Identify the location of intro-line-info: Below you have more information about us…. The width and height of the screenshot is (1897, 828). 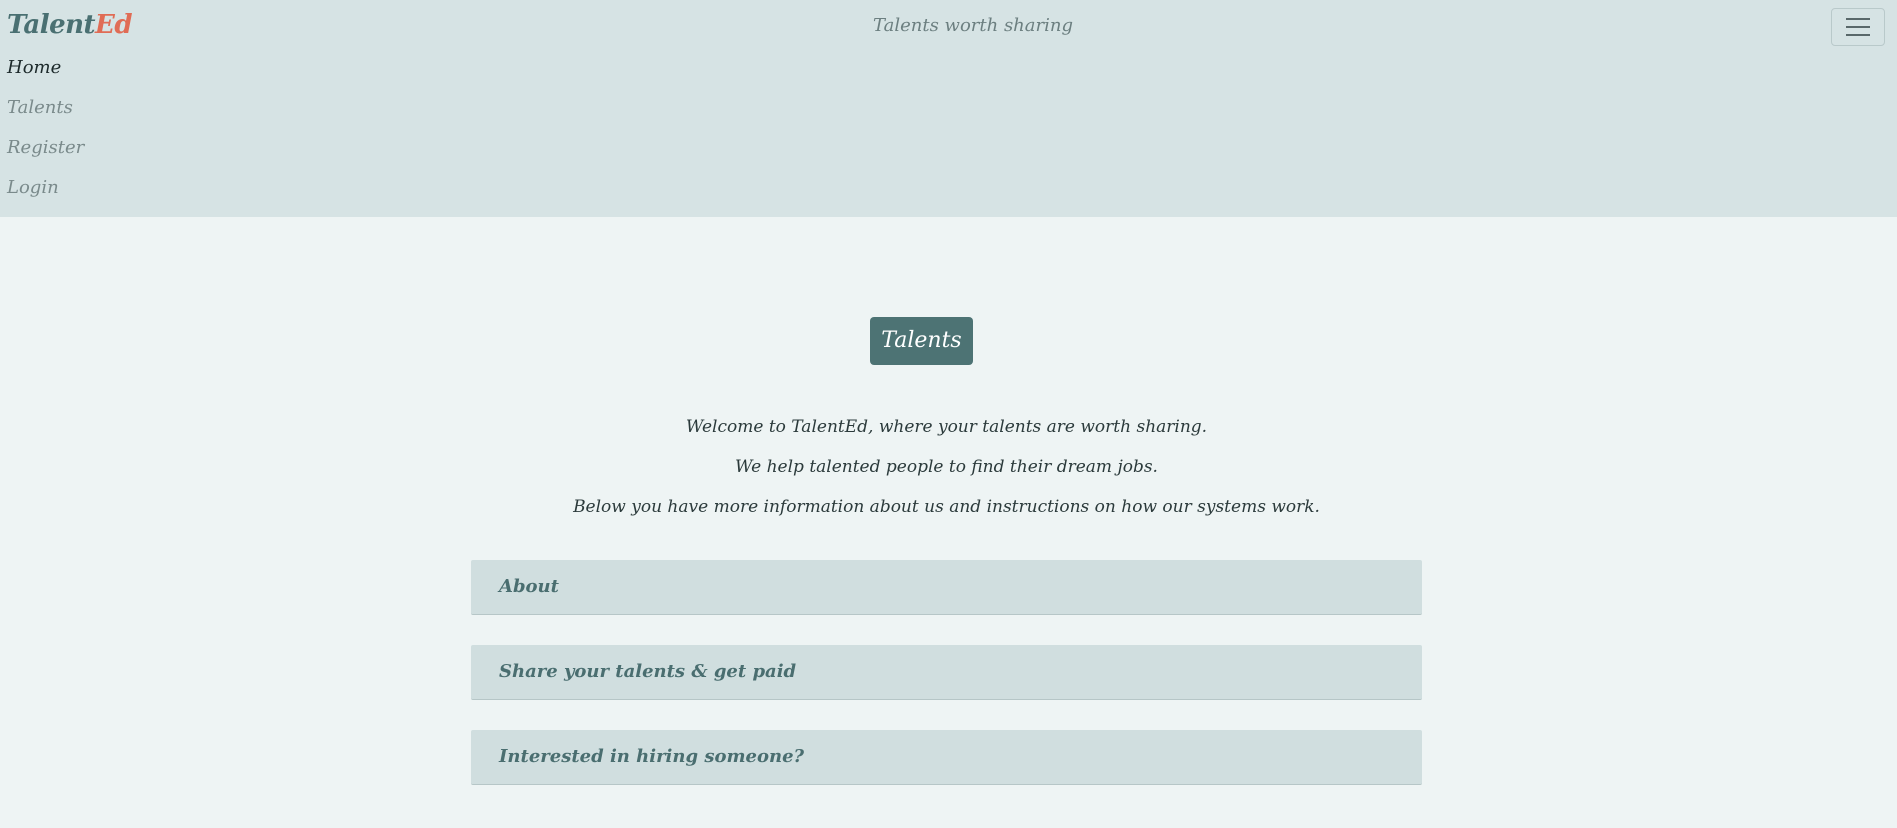
(946, 507).